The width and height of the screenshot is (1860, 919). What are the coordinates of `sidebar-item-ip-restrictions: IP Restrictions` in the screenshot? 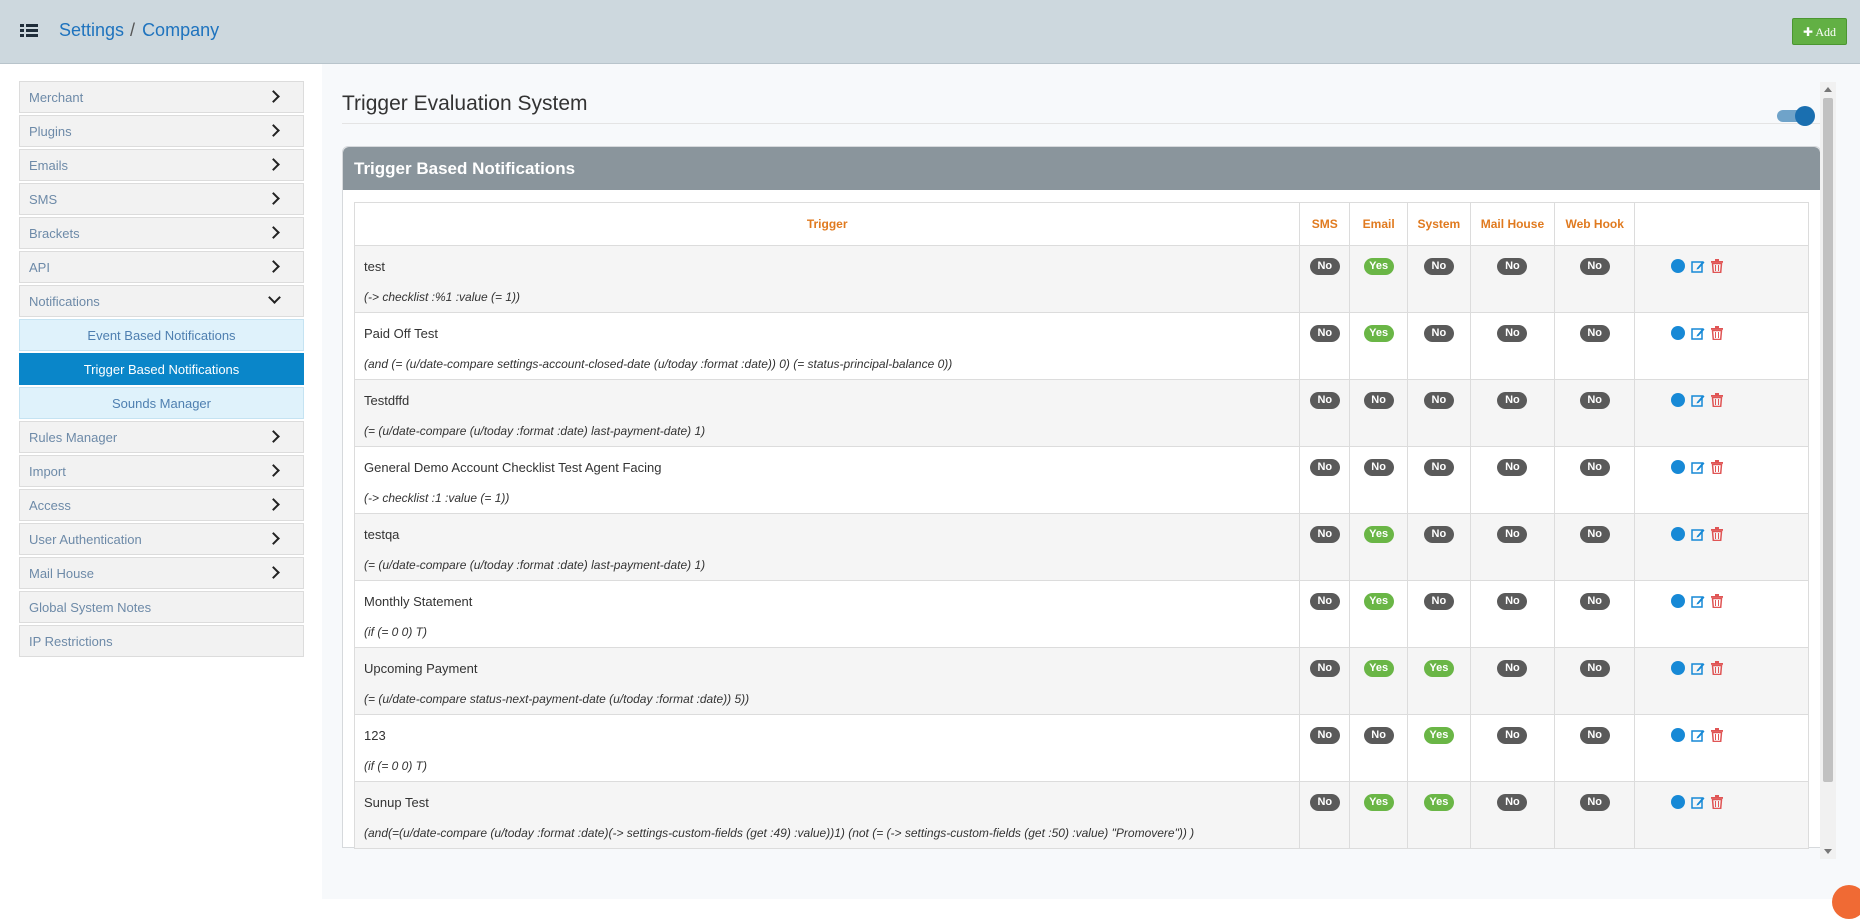 It's located at (161, 641).